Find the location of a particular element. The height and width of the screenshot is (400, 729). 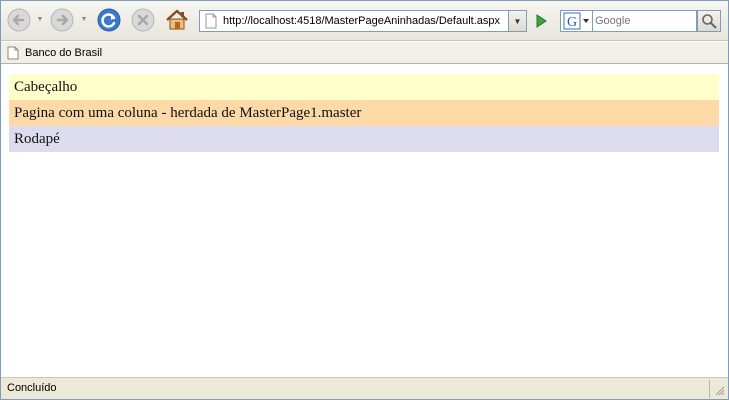

home-button is located at coordinates (177, 20).